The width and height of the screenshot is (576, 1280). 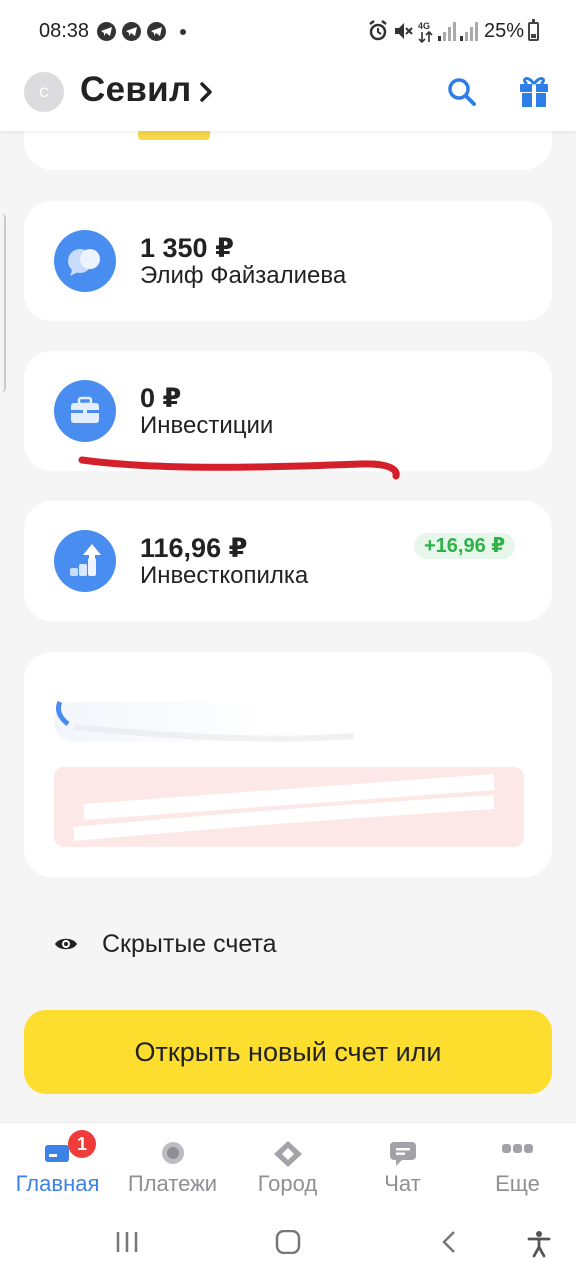 I want to click on svg-text: 4G, so click(x=424, y=26).